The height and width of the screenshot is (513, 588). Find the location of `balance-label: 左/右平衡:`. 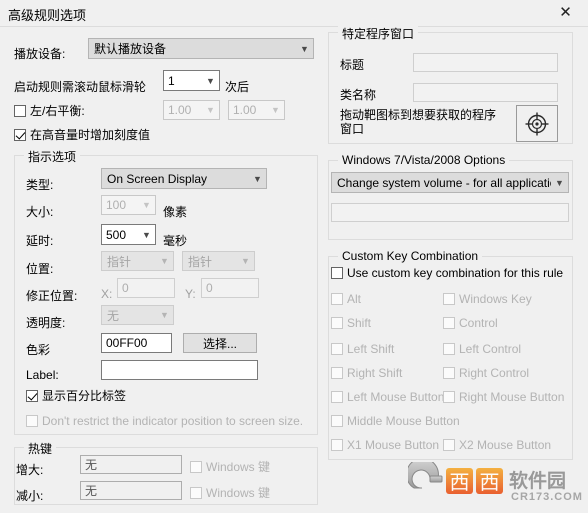

balance-label: 左/右平衡: is located at coordinates (57, 111).